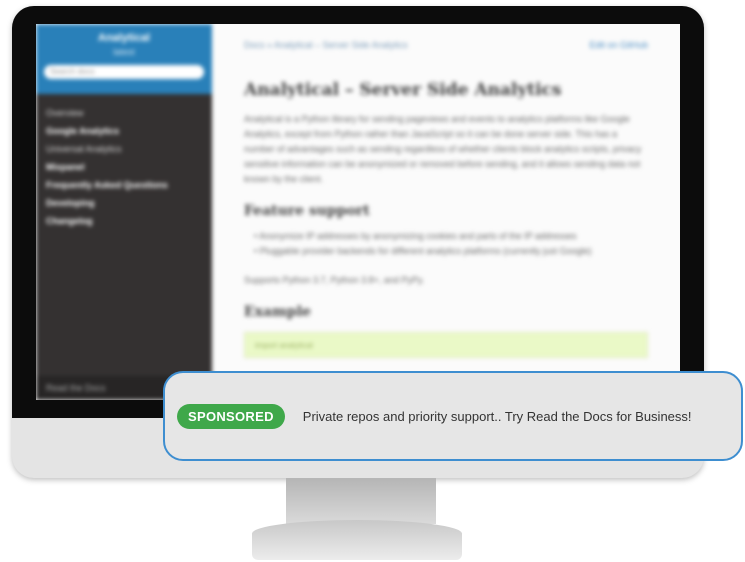 Image resolution: width=745 pixels, height=562 pixels. I want to click on sidebar-header: Analytical latest Search docs, so click(124, 59).